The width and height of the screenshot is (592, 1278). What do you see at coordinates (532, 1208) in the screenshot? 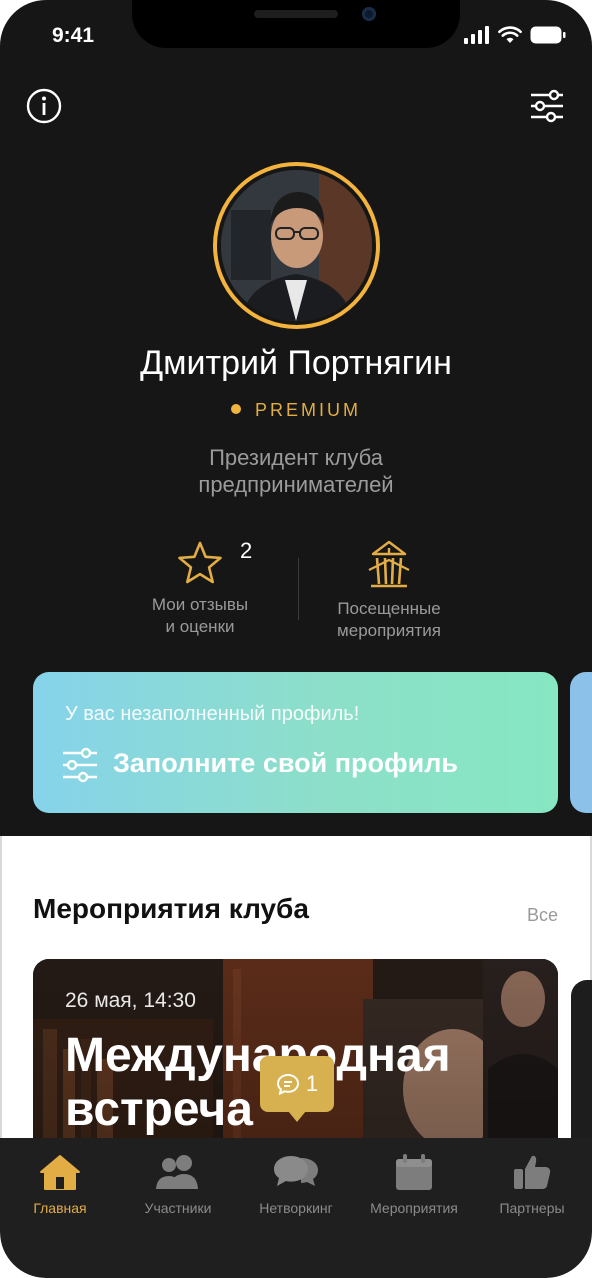
I see `tab-partners-label: Партнеры` at bounding box center [532, 1208].